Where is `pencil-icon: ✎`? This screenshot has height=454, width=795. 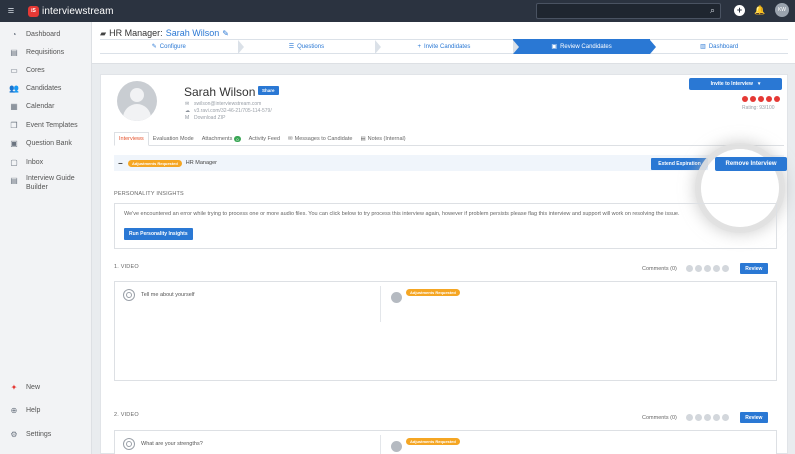
pencil-icon: ✎ is located at coordinates (225, 33).